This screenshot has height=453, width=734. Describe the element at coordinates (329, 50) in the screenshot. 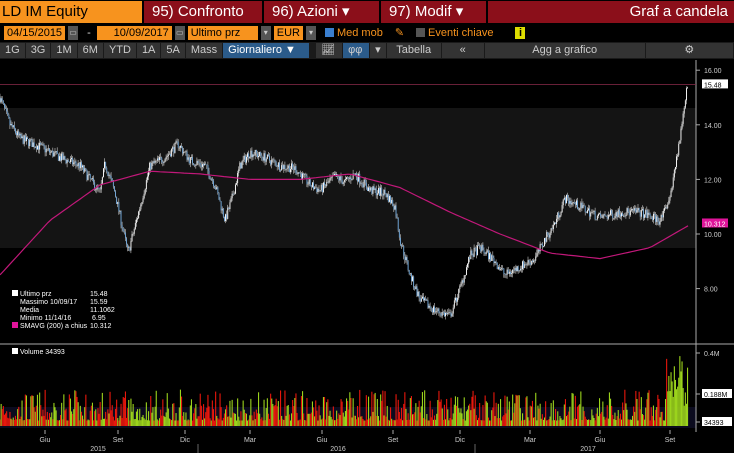

I see `line-chart-icon: 📈︎` at that location.